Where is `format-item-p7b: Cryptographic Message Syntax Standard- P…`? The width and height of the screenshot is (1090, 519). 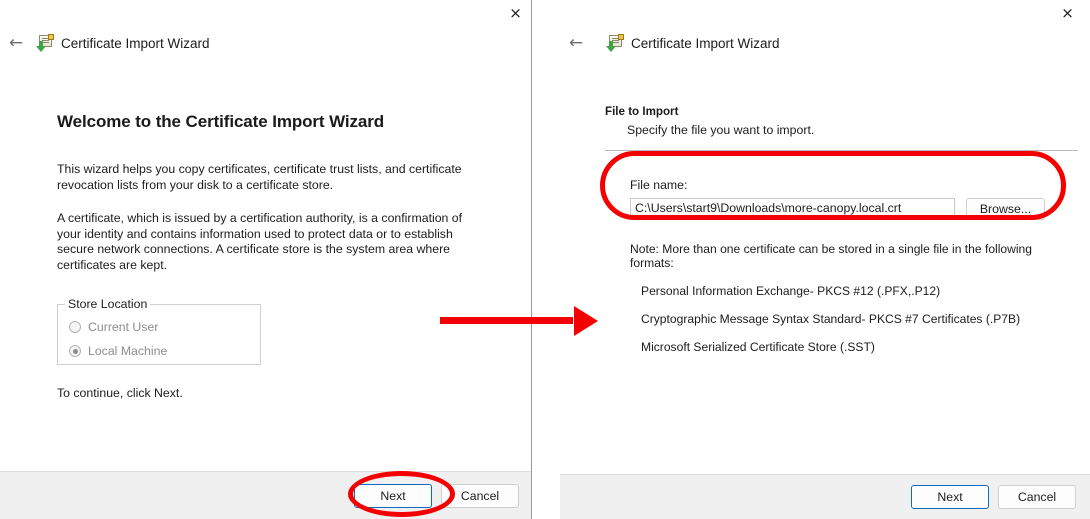
format-item-p7b: Cryptographic Message Syntax Standard- P… is located at coordinates (831, 319).